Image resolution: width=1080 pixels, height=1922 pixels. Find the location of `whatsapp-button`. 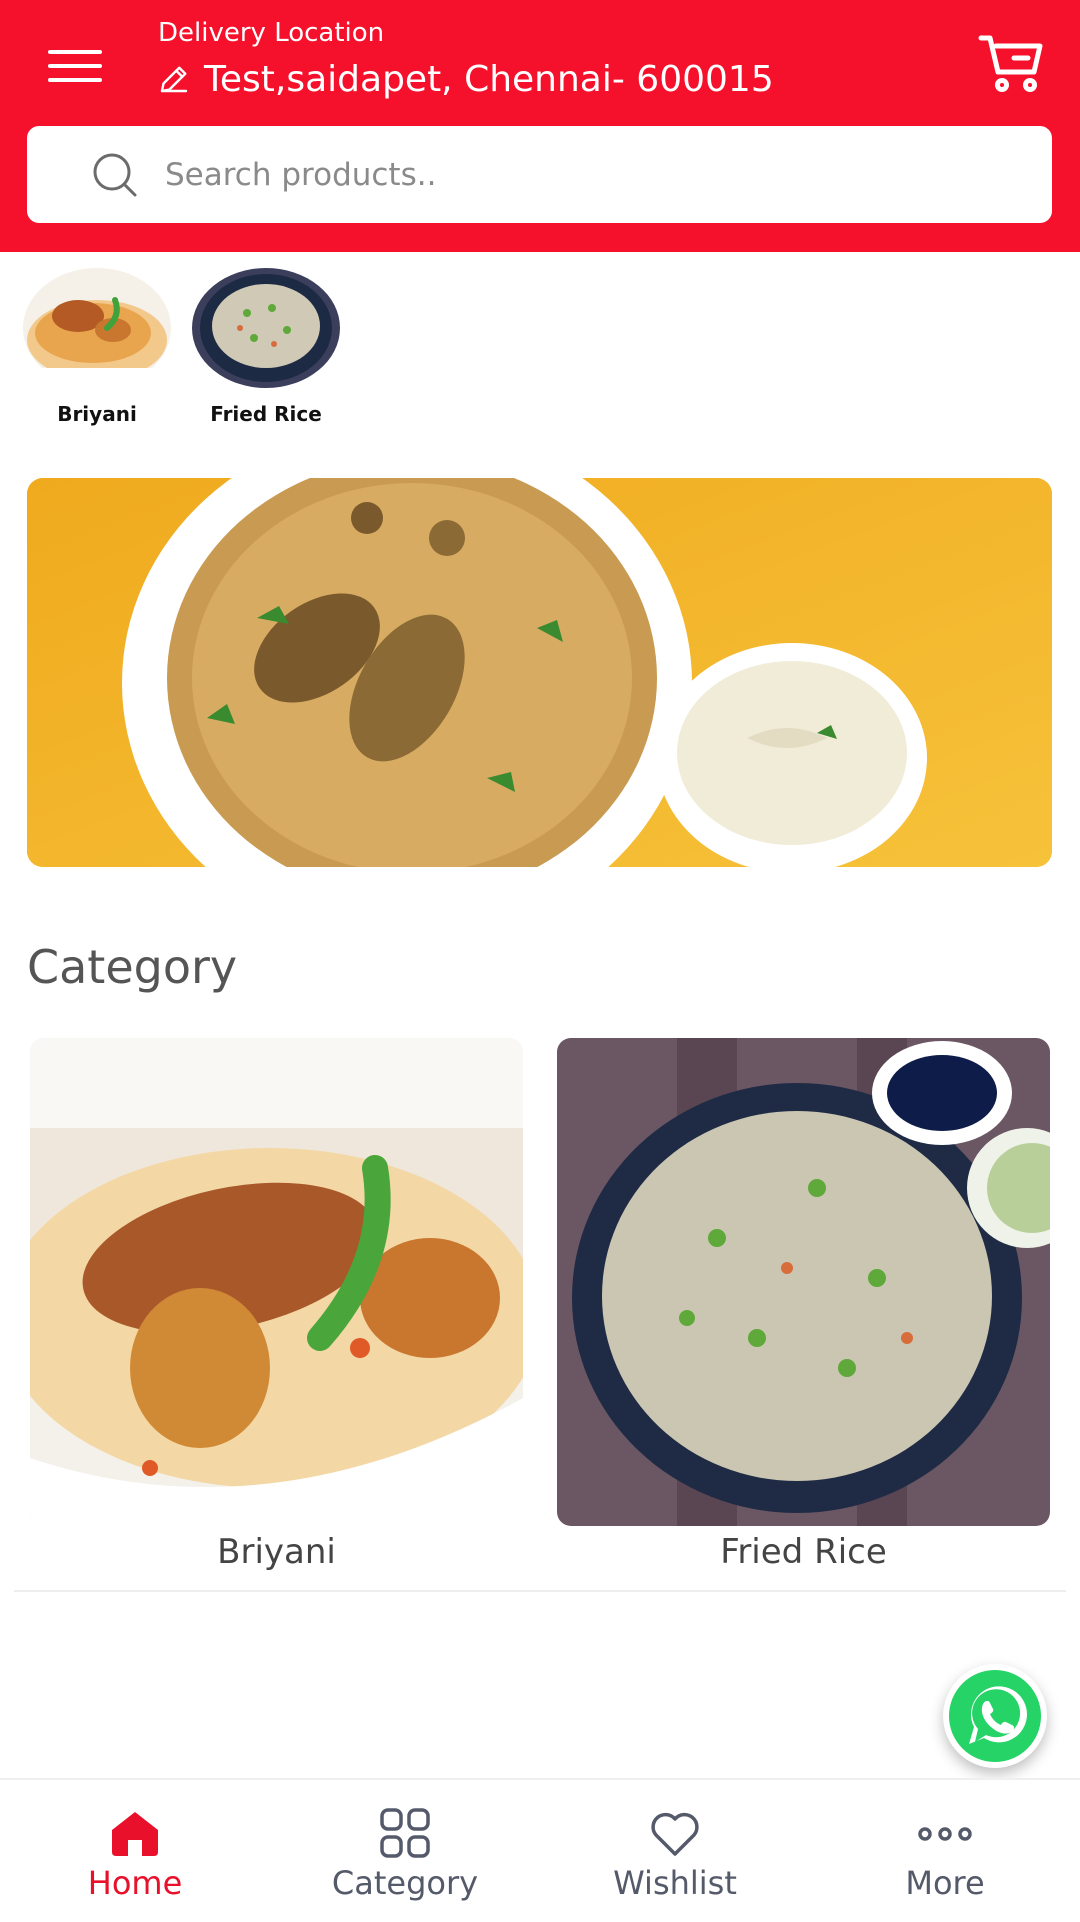

whatsapp-button is located at coordinates (995, 1716).